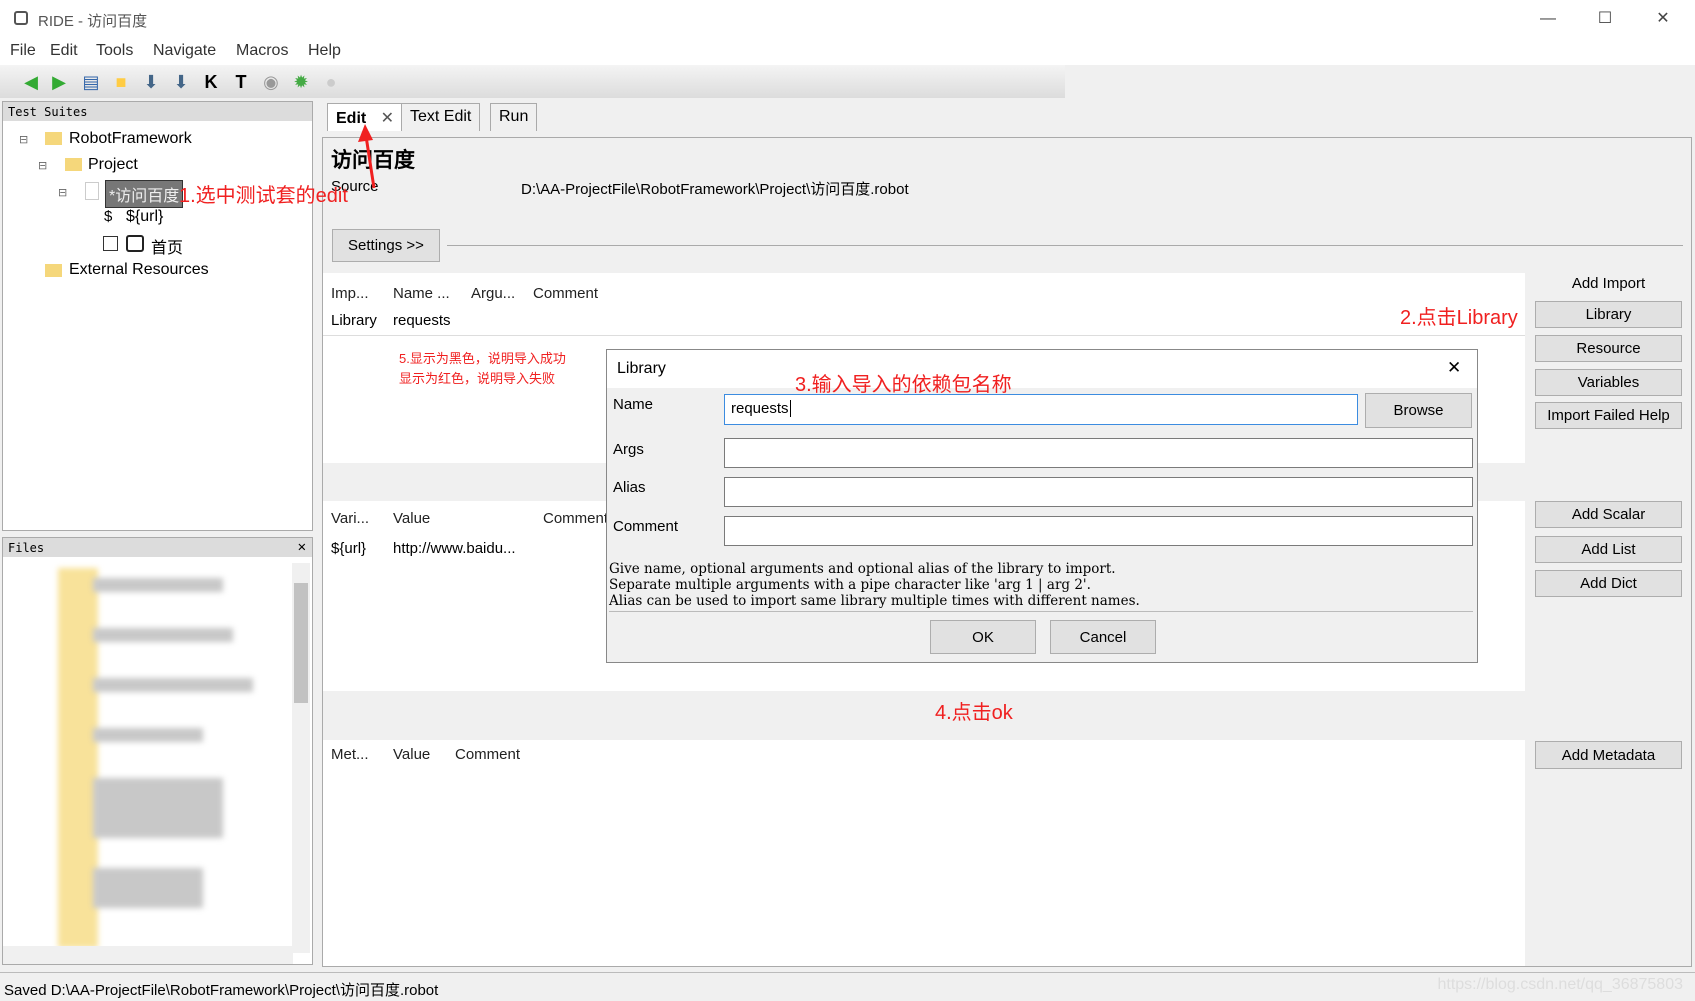 The image size is (1695, 1001). I want to click on menu-edit: Edit, so click(64, 51).